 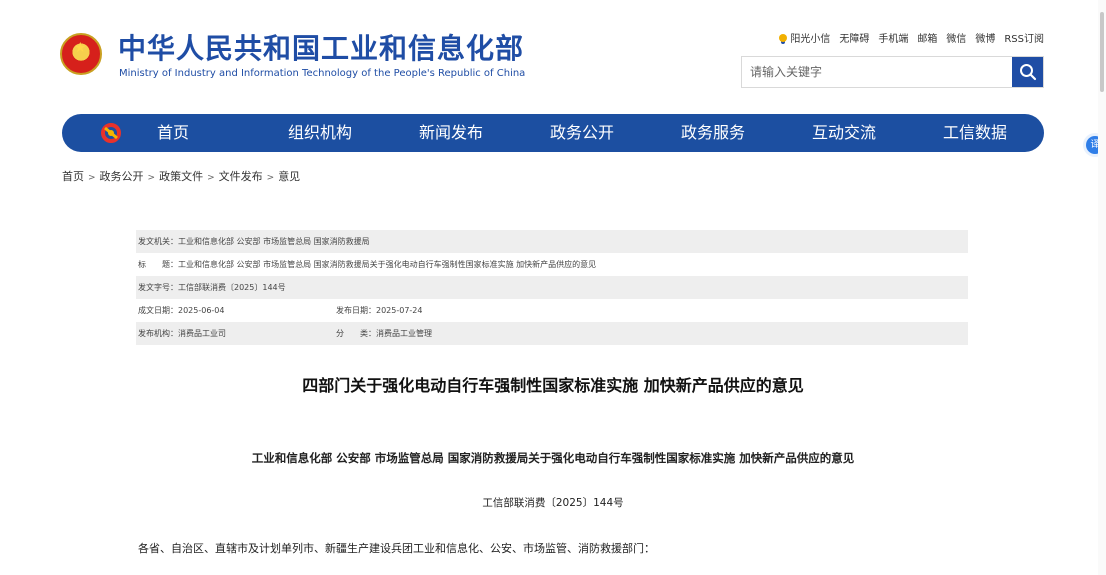 What do you see at coordinates (222, 133) in the screenshot?
I see `nav-item-home: 首页` at bounding box center [222, 133].